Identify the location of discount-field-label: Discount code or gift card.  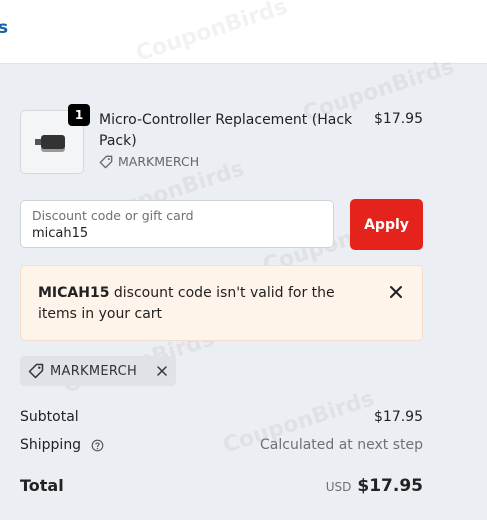
(113, 215).